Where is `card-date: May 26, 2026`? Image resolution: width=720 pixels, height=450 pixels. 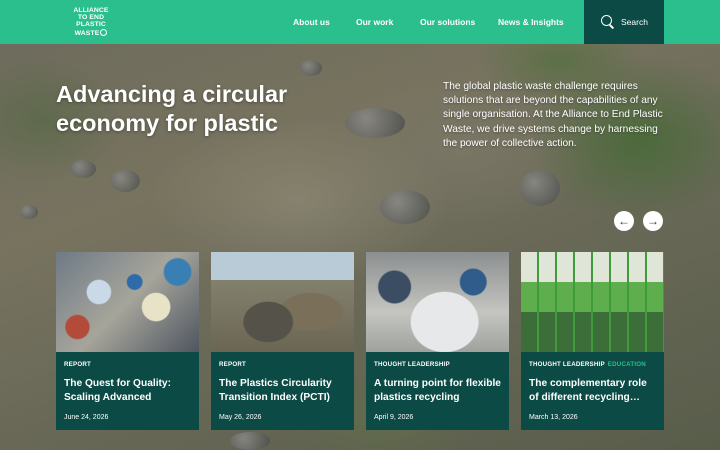
card-date: May 26, 2026 is located at coordinates (240, 417).